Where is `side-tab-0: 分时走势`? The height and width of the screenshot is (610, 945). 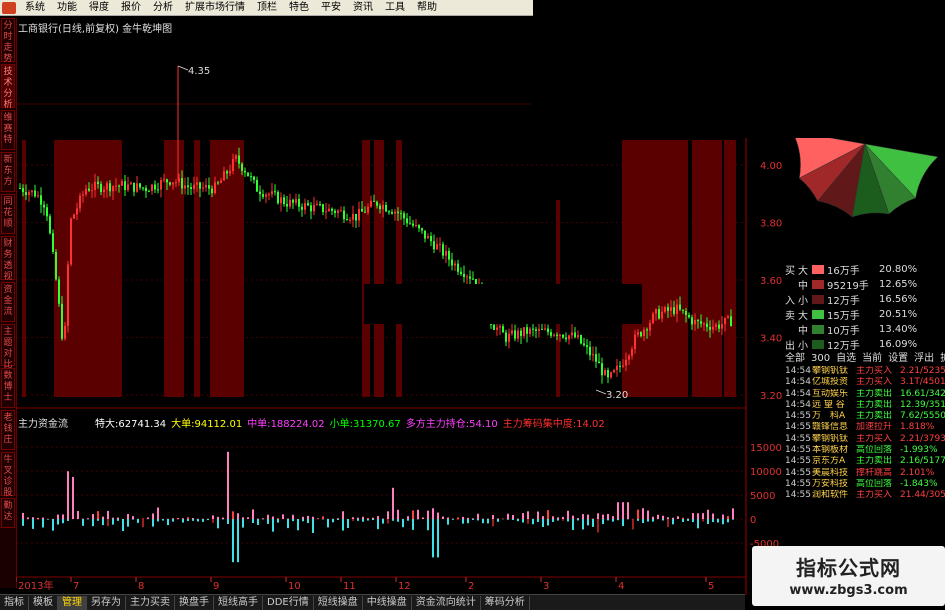 side-tab-0: 分时走势 is located at coordinates (8, 40).